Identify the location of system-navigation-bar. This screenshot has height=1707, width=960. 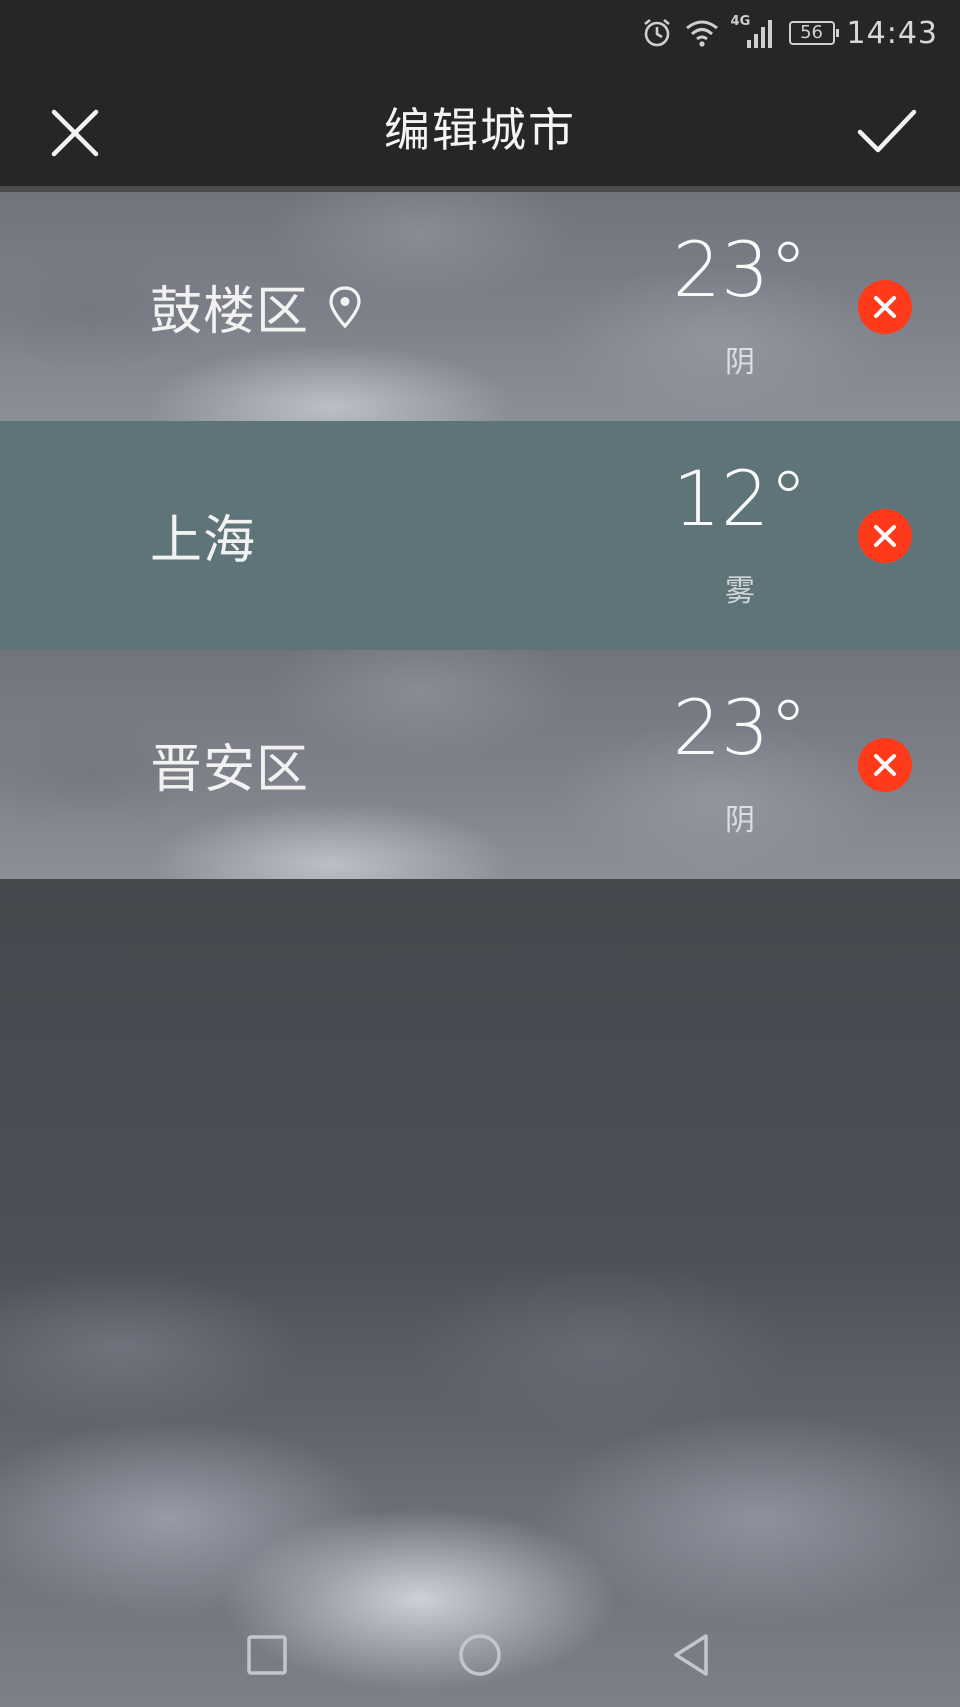
(480, 1655).